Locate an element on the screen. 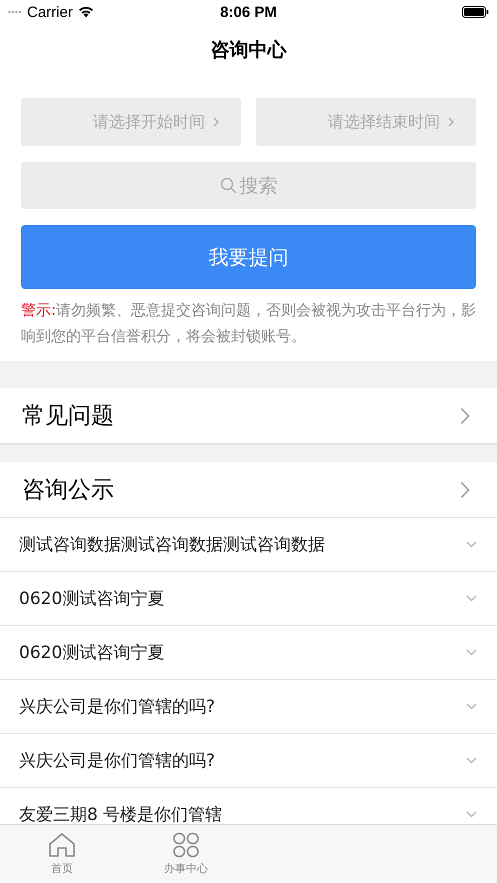  battery-icon is located at coordinates (475, 12).